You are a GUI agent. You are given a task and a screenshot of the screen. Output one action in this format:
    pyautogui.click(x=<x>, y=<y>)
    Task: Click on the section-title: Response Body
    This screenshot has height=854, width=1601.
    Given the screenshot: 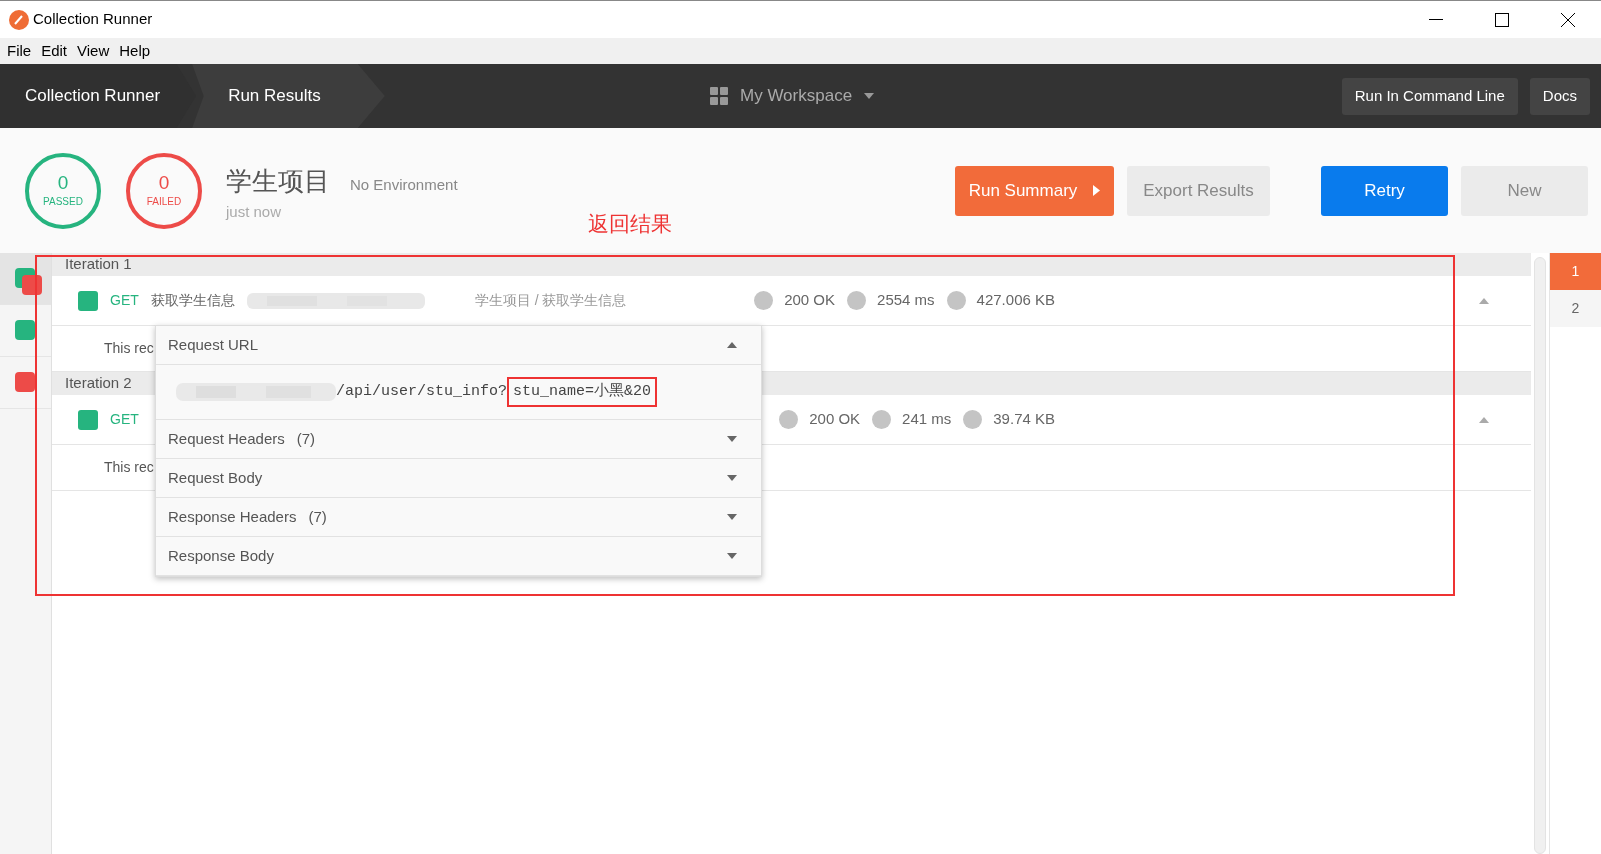 What is the action you would take?
    pyautogui.click(x=221, y=555)
    